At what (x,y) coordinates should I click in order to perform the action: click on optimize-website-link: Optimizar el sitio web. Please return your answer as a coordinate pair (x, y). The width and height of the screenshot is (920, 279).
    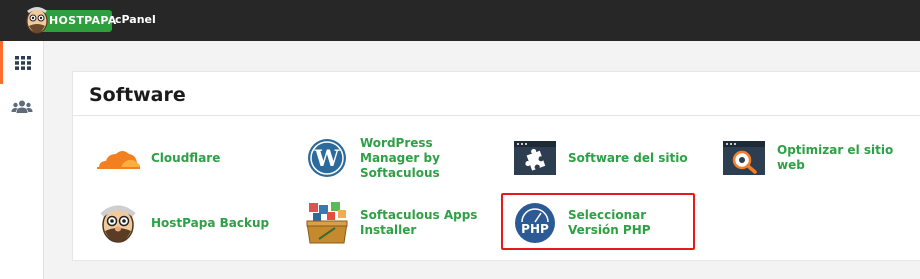
    Looking at the image, I should click on (820, 158).